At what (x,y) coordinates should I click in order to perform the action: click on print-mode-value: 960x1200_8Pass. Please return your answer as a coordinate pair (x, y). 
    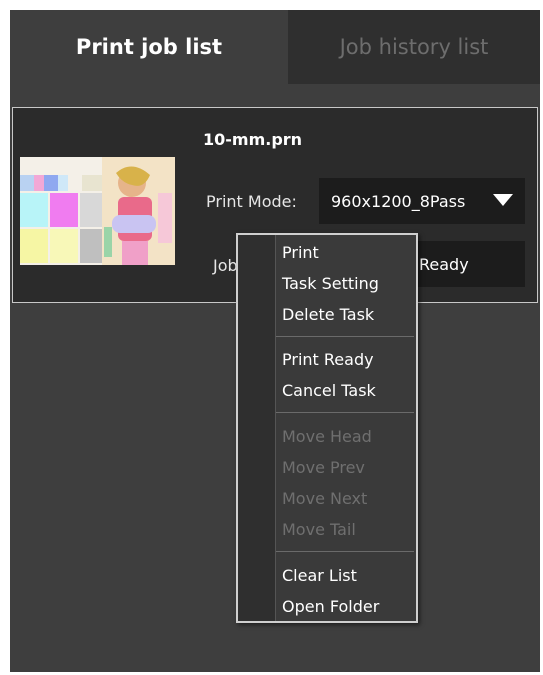
    Looking at the image, I should click on (398, 201).